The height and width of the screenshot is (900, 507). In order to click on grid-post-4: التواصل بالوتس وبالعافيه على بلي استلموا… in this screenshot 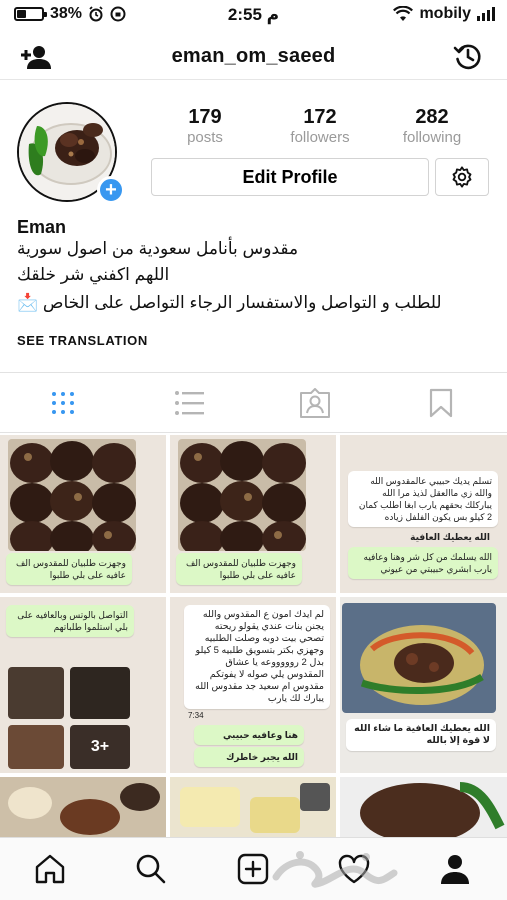, I will do `click(83, 685)`.